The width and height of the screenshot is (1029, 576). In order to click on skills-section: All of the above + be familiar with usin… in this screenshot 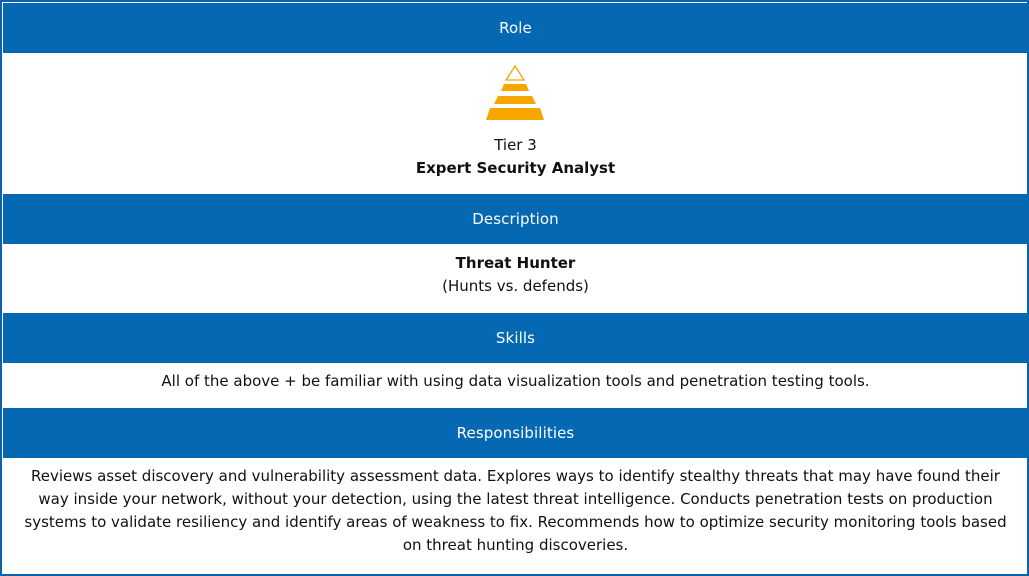, I will do `click(515, 381)`.